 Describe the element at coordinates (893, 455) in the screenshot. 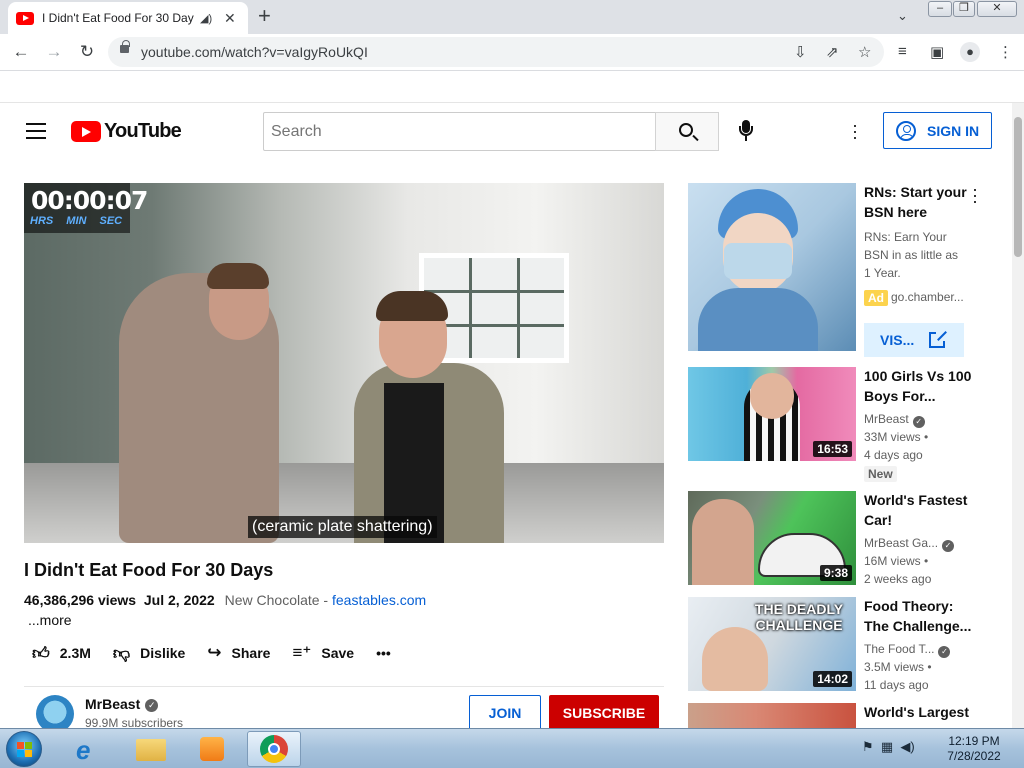

I see `related-age: 4 days ago` at that location.